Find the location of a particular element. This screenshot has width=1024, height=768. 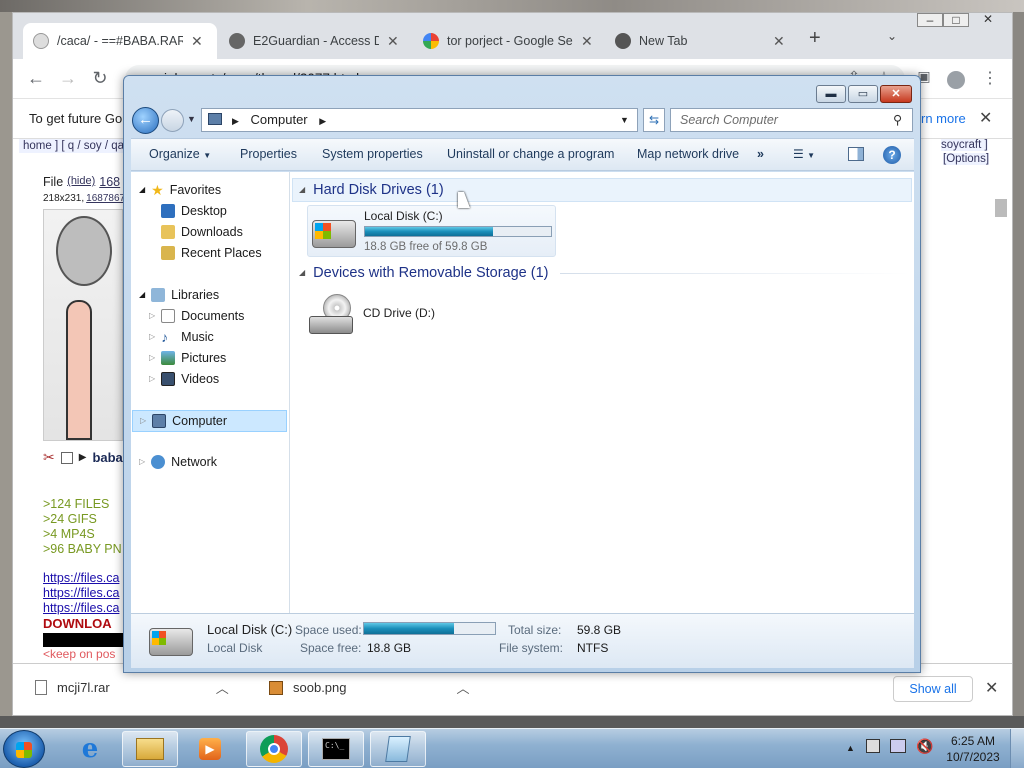

tab-new-tab: New Tab ✕ is located at coordinates (702, 41).